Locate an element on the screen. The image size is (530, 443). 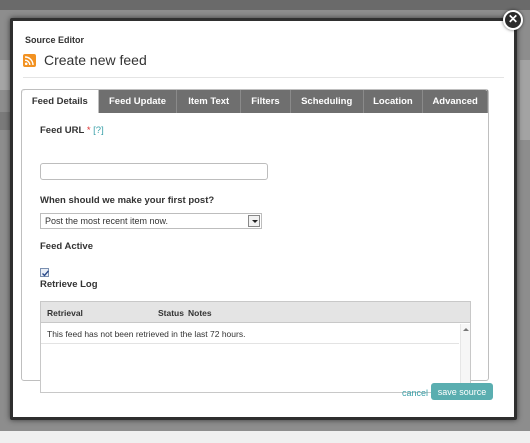
feed-active-label: Feed Active is located at coordinates (66, 246).